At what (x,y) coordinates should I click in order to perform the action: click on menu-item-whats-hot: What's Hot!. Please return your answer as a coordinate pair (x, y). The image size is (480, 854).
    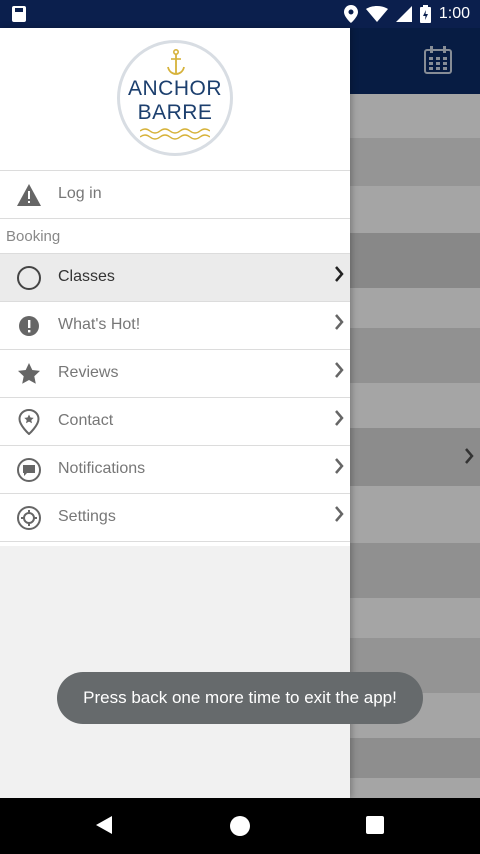
    Looking at the image, I should click on (175, 326).